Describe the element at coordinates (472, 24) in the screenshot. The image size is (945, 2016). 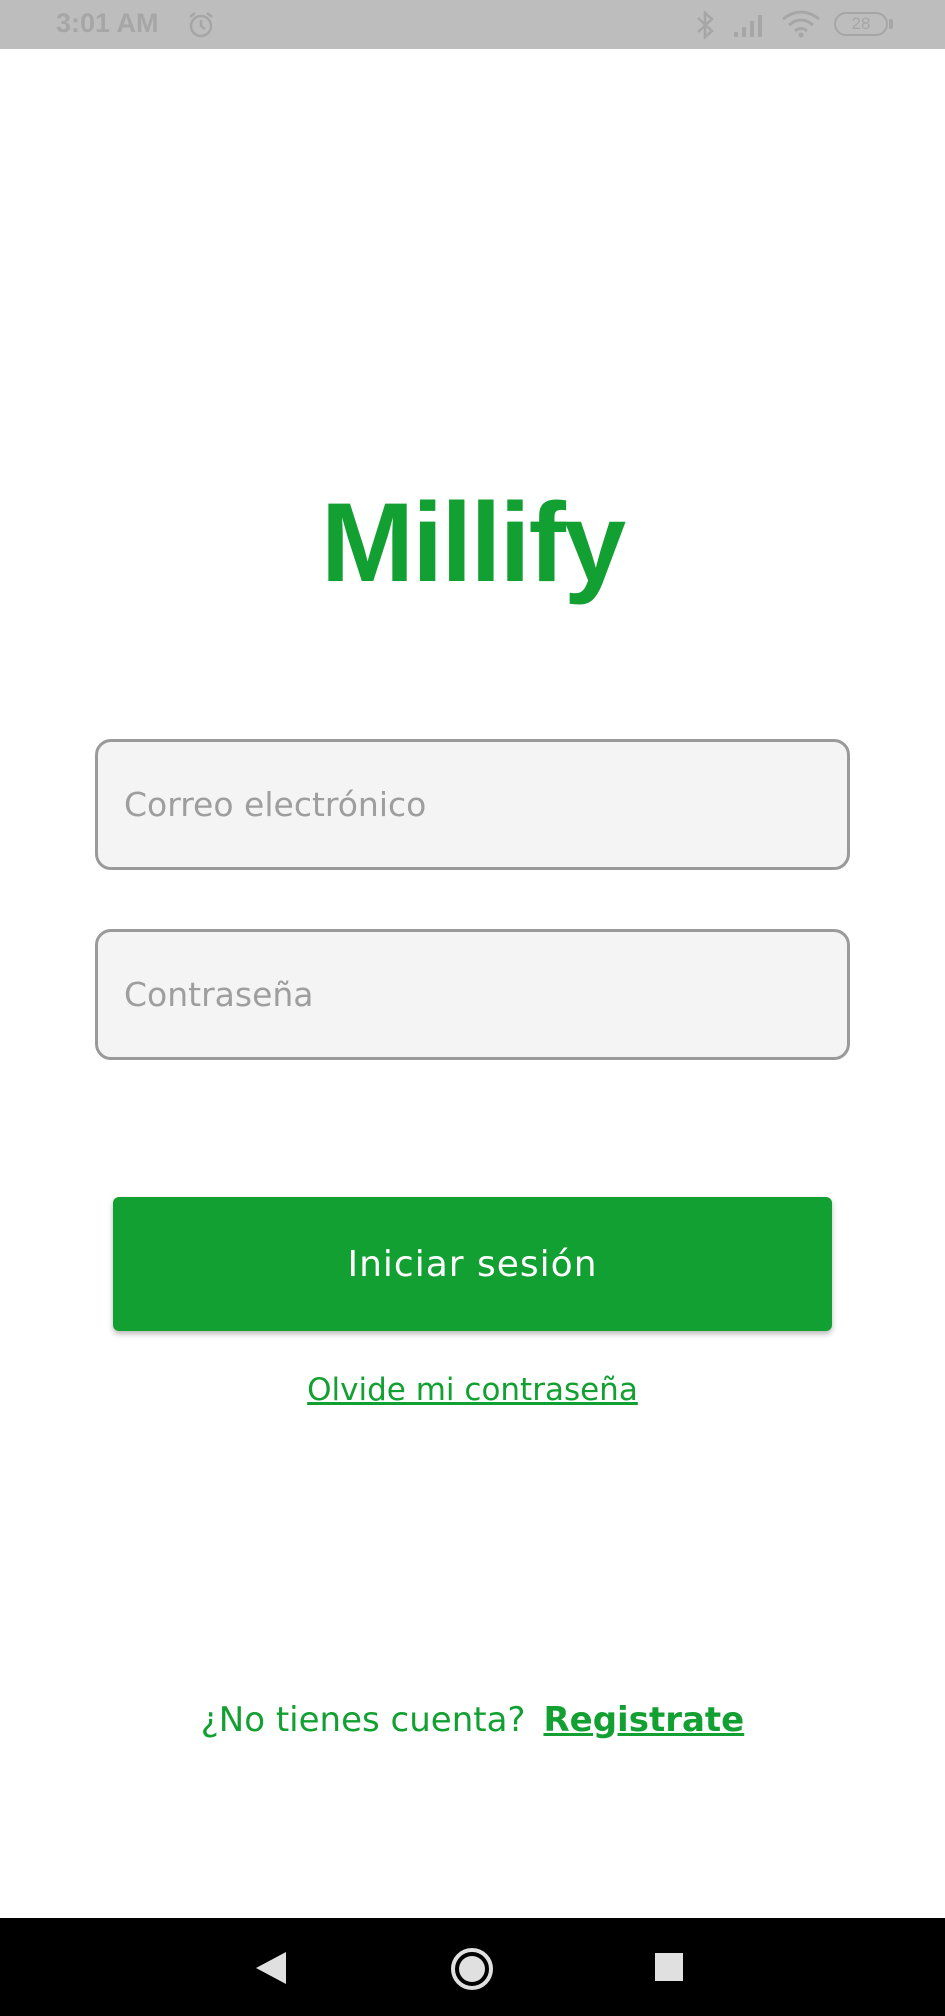
I see `status-bar: 3:01 AM 28` at that location.